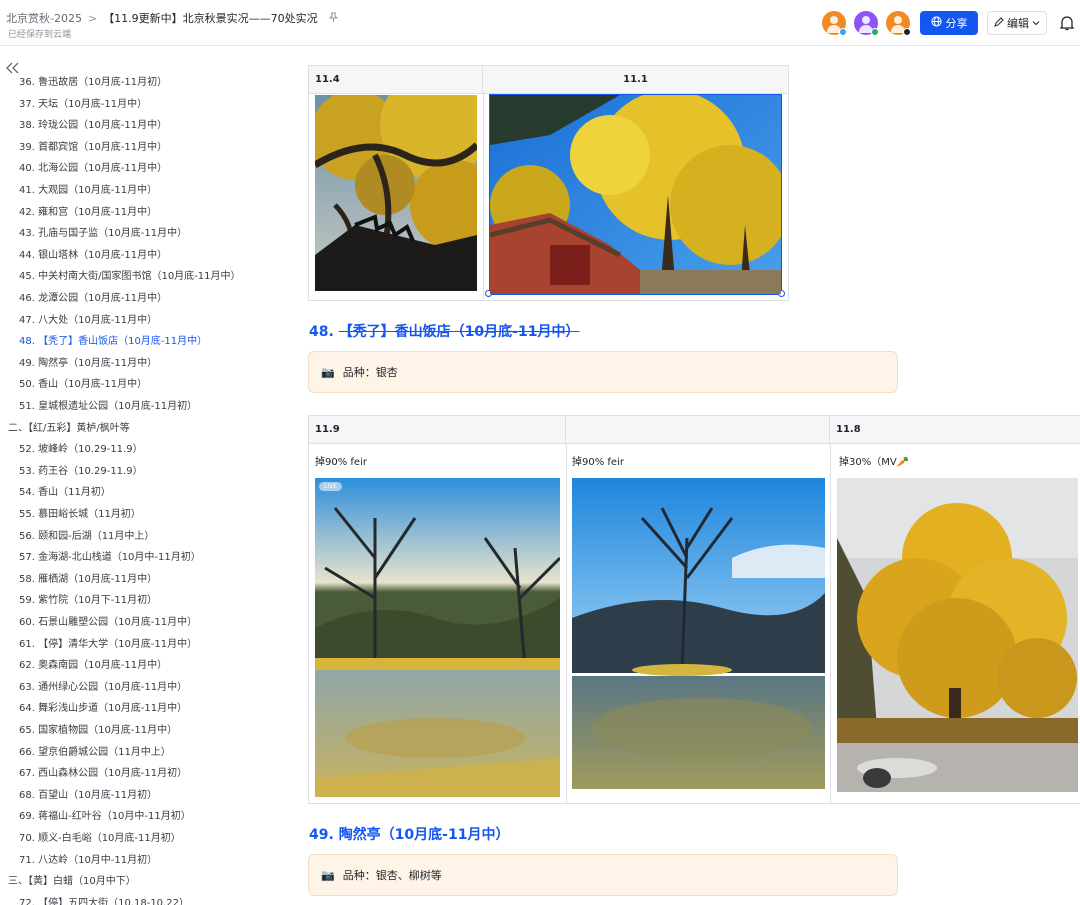  I want to click on pencil-icon, so click(999, 23).